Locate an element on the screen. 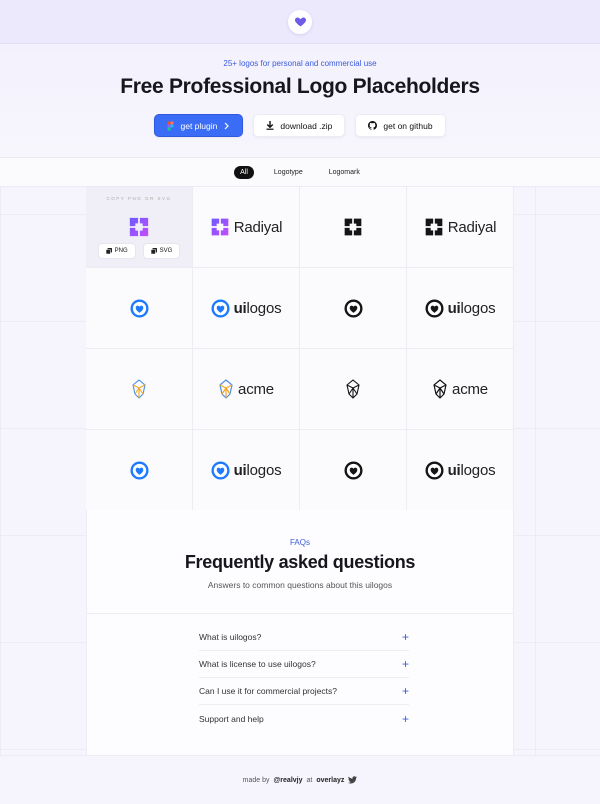 The image size is (600, 804). hero-actions: get plugin download .zip get on github is located at coordinates (300, 125).